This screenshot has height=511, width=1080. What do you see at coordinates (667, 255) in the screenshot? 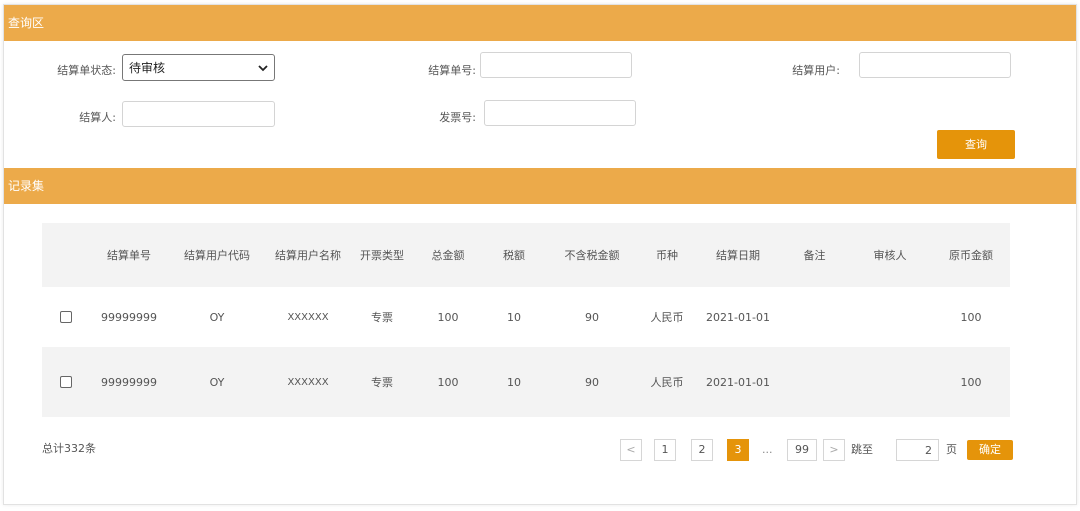
I see `col-currency: 币种` at bounding box center [667, 255].